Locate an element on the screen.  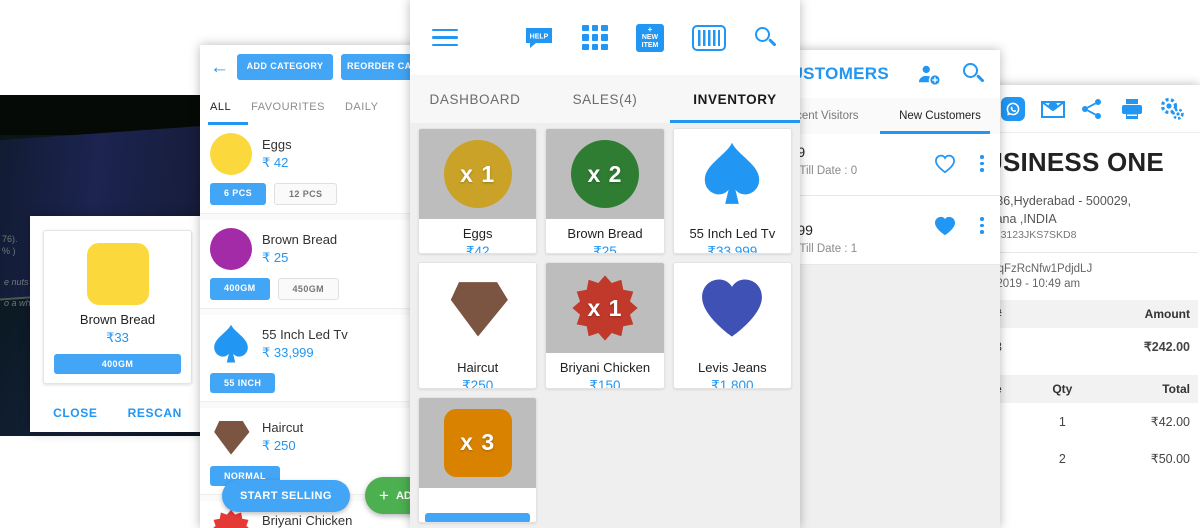
list-item: Eggs ₹ 42 6 PCS 12 PCS is located at coordinates (312, 169).